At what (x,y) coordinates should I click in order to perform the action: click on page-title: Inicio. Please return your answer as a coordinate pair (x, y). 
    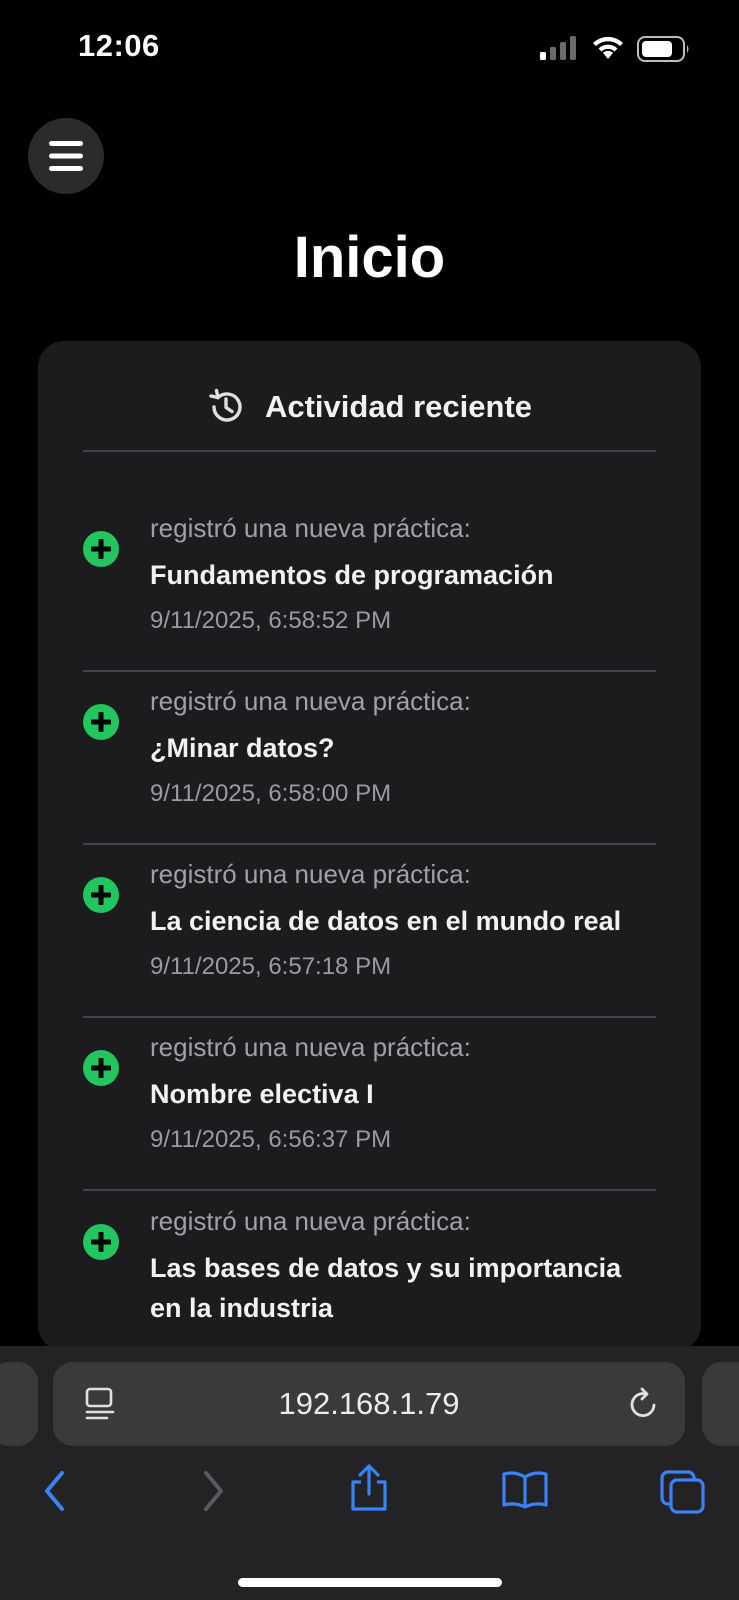
    Looking at the image, I should click on (369, 257).